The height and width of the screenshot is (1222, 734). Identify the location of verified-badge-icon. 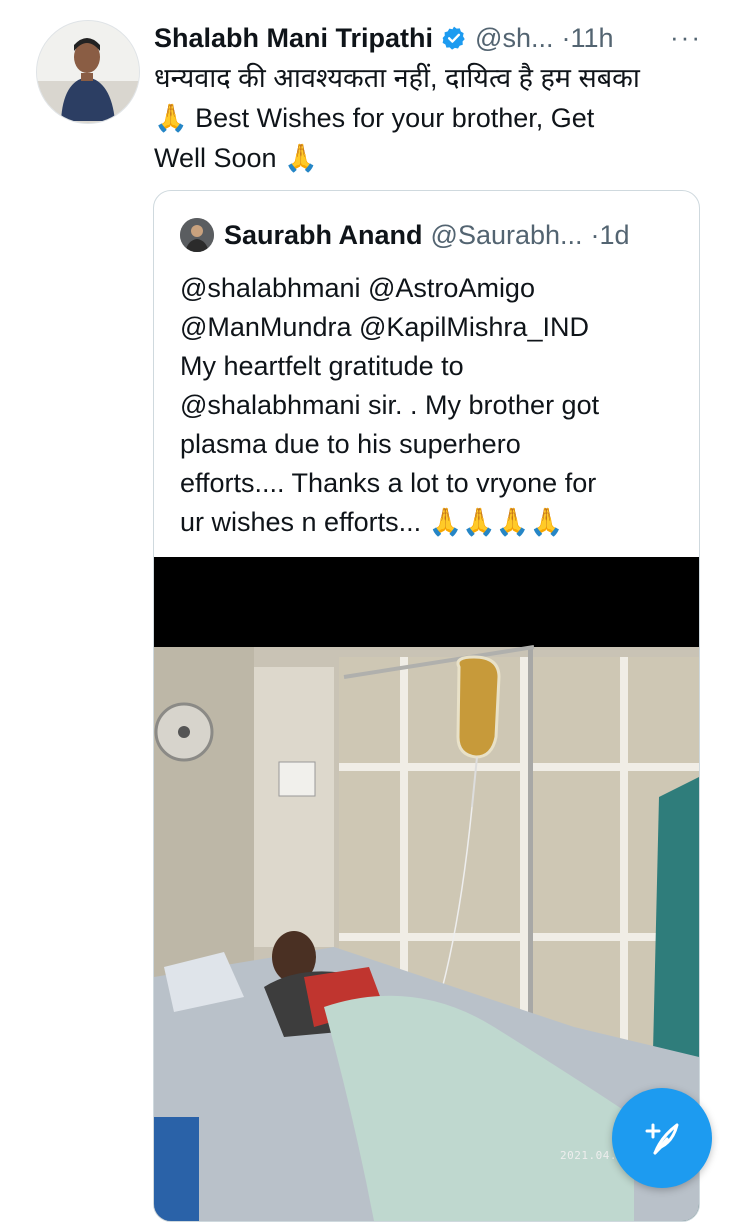
(454, 38).